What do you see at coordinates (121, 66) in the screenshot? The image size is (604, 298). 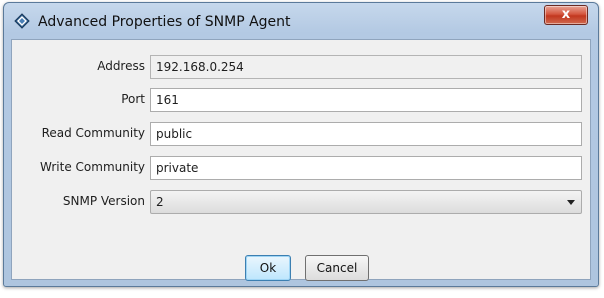 I see `address-label: Address` at bounding box center [121, 66].